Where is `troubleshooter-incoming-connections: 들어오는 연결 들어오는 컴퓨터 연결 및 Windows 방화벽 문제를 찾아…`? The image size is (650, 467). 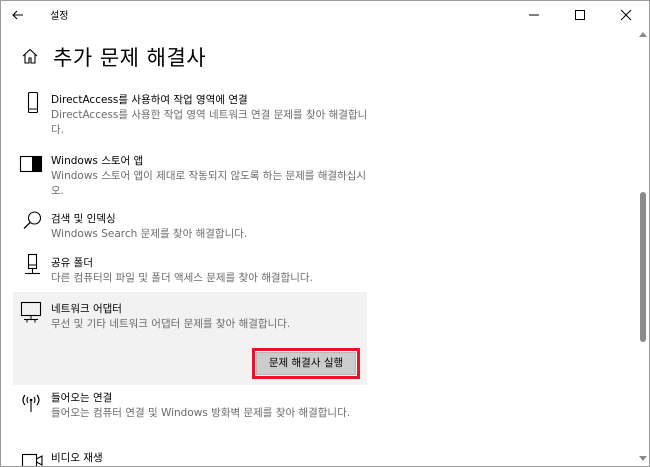 troubleshooter-incoming-connections: 들어오는 연결 들어오는 컴퓨터 연결 및 Windows 방화벽 문제를 찾아… is located at coordinates (190, 412).